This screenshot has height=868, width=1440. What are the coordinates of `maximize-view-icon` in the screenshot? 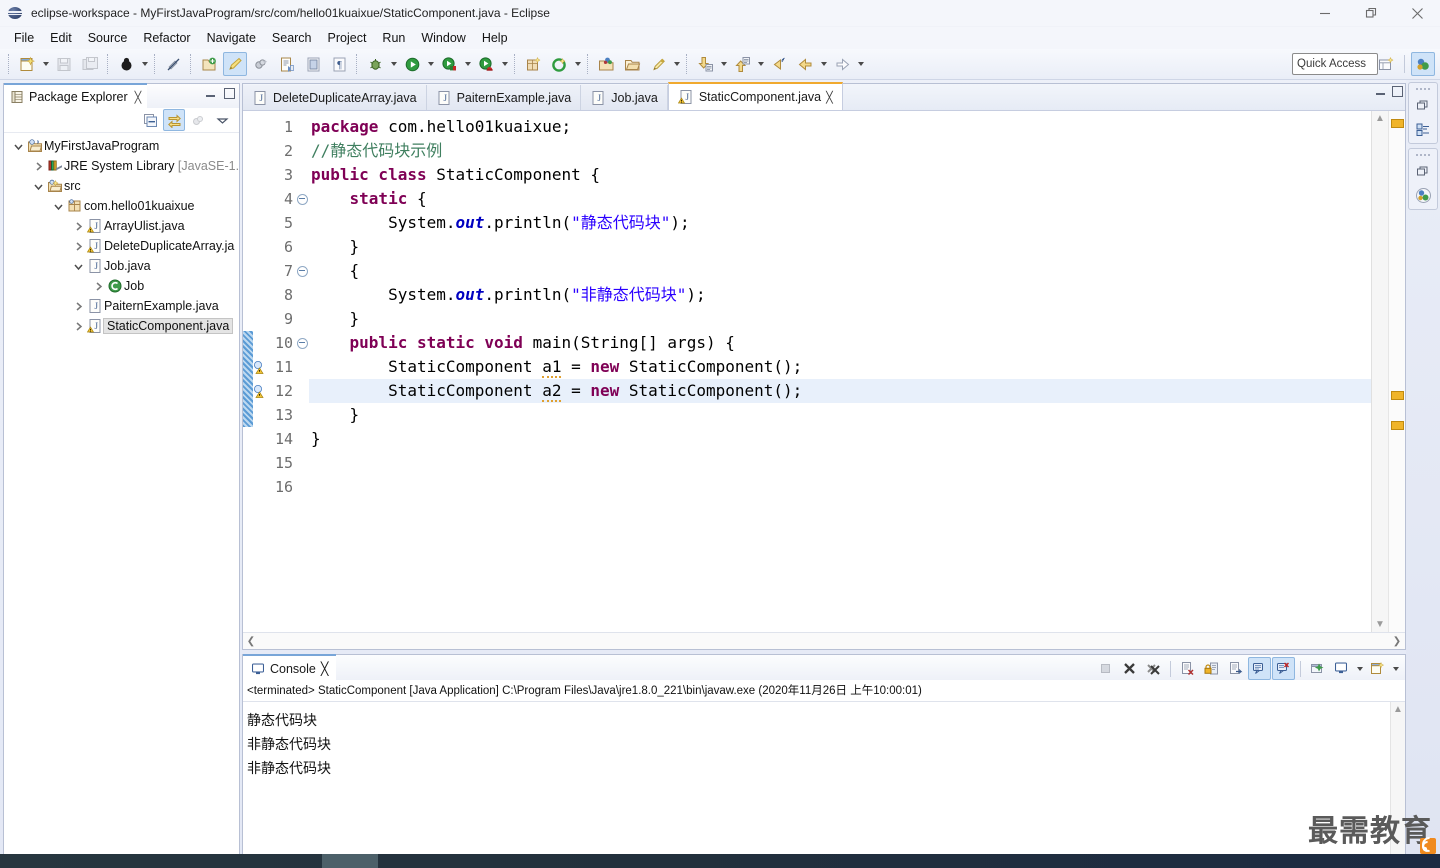 It's located at (229, 93).